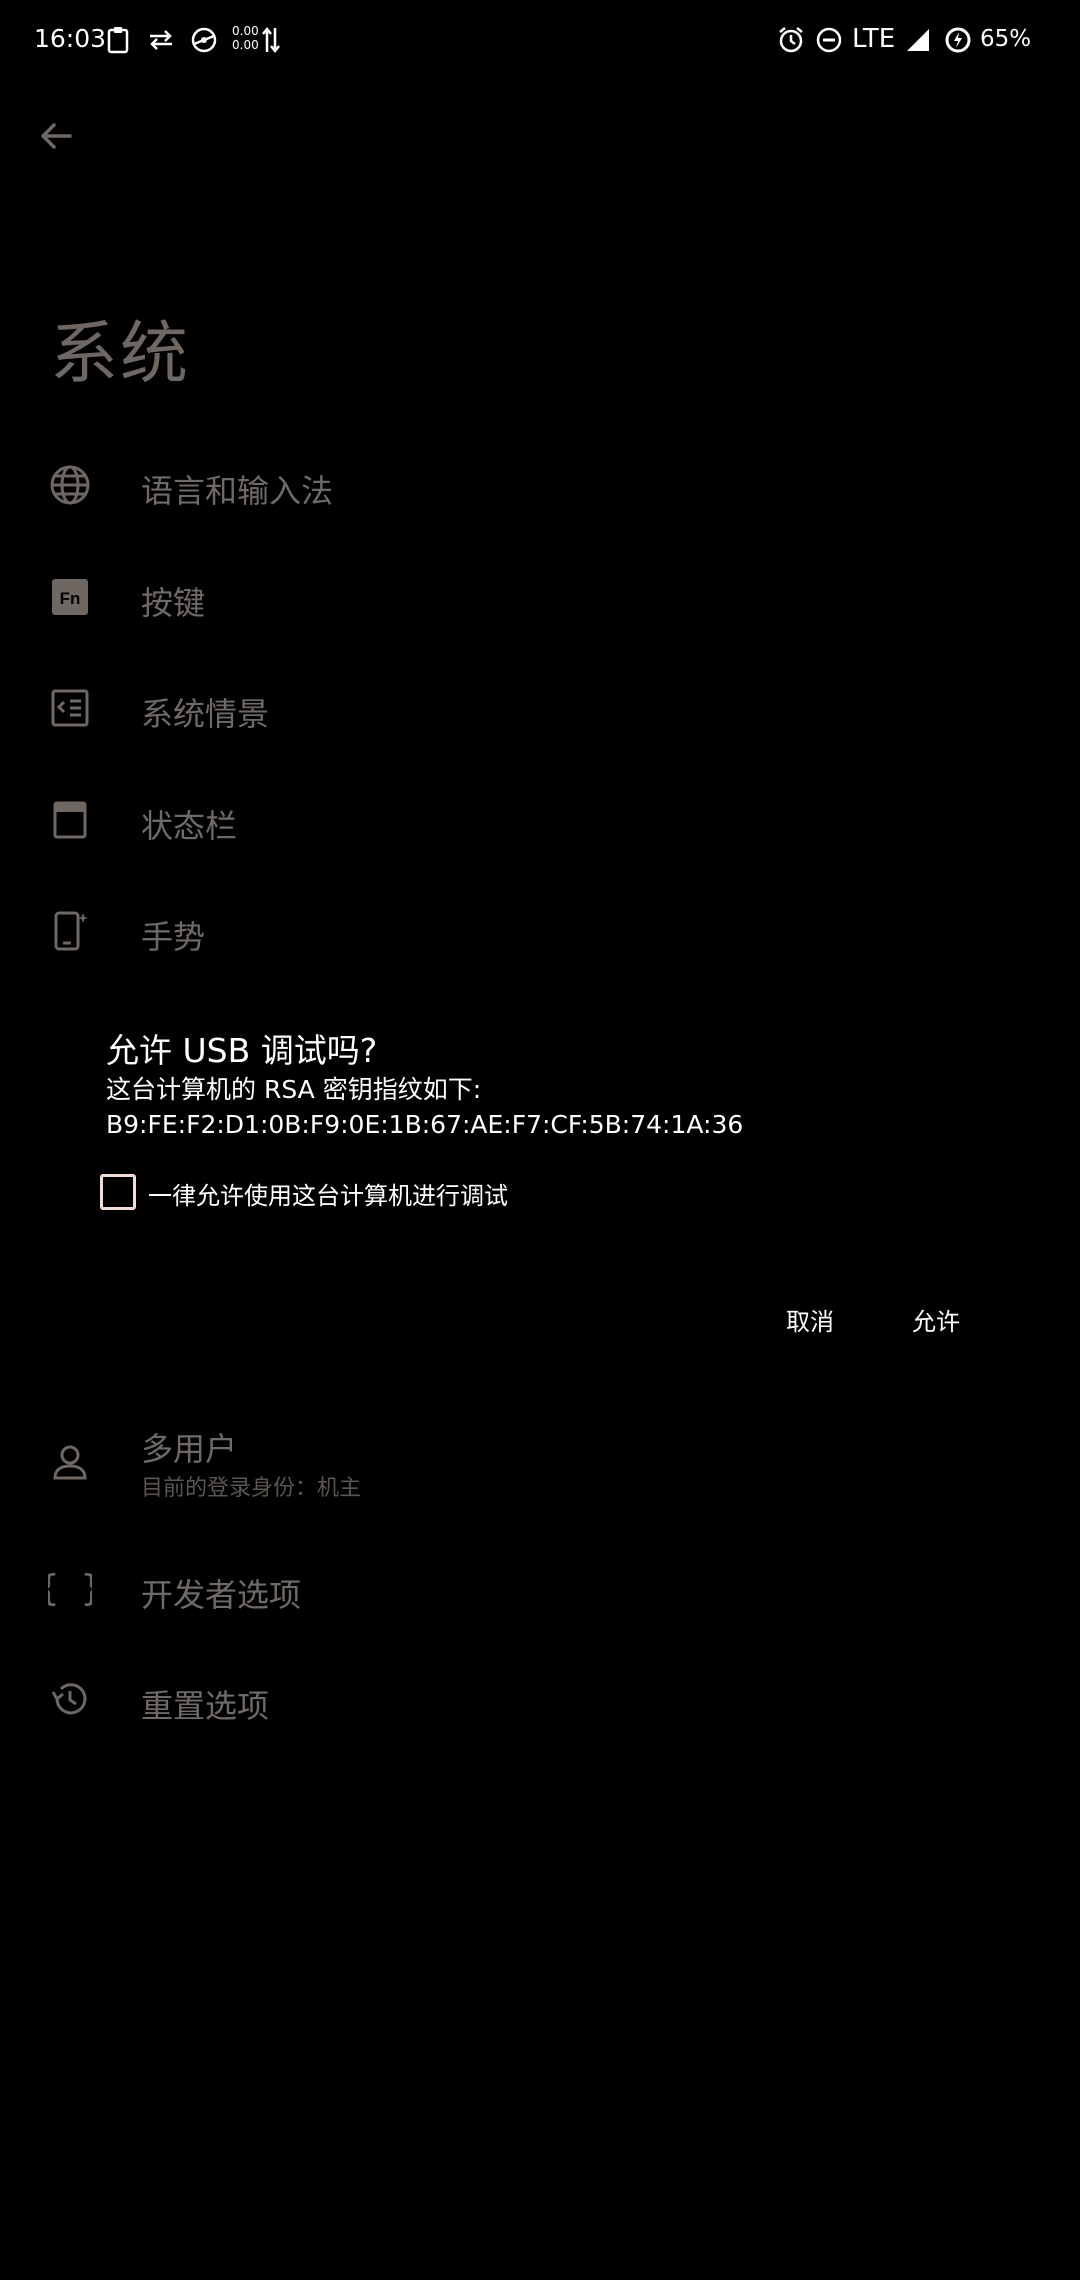 Image resolution: width=1080 pixels, height=2280 pixels. I want to click on arrow-left-icon, so click(56, 136).